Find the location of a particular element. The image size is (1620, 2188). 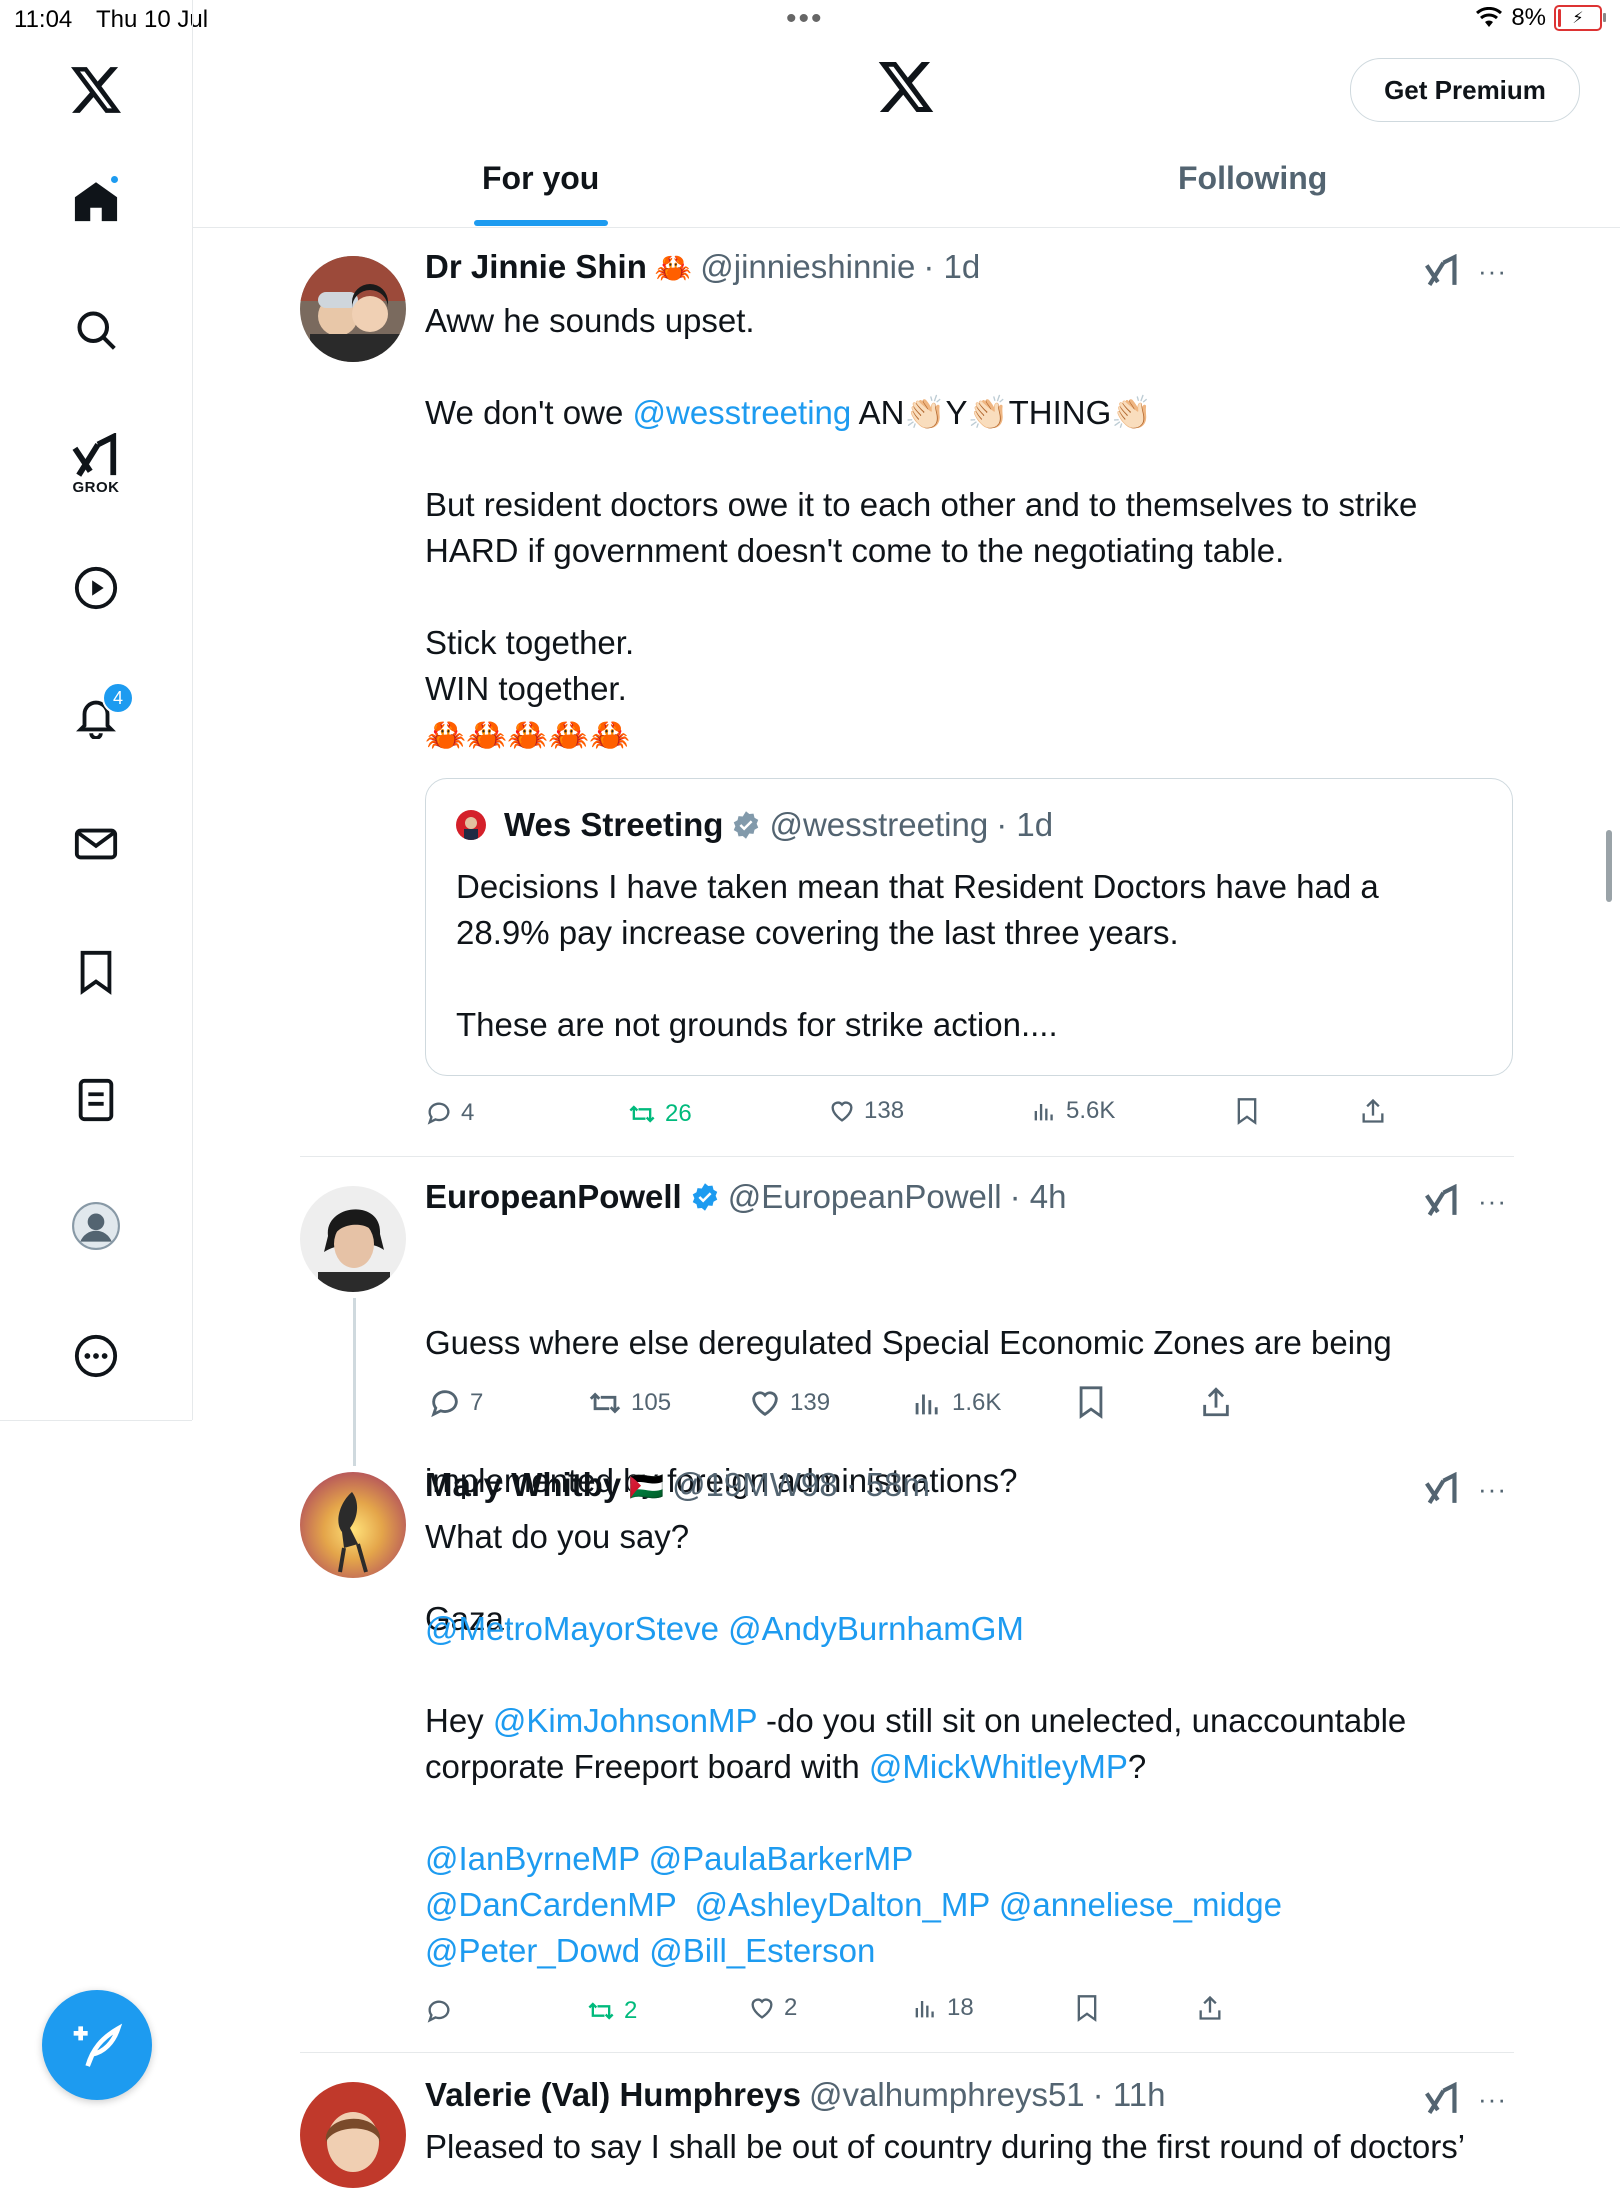

post-text: AN👏🏻Y👏🏻THING👏🏻 is located at coordinates (1002, 412).